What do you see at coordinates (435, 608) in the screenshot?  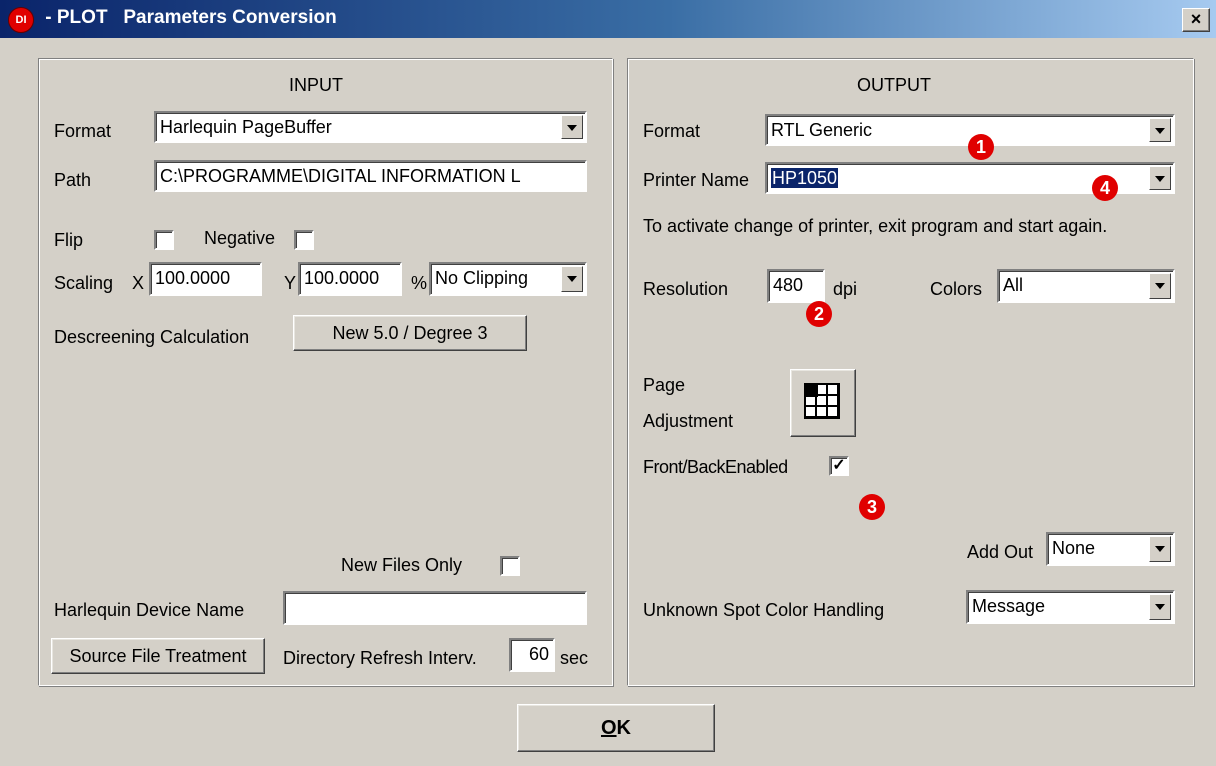 I see `device-name-field` at bounding box center [435, 608].